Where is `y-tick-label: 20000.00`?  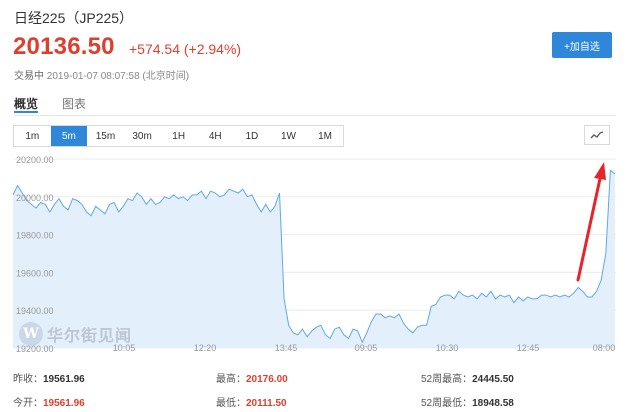
y-tick-label: 20000.00 is located at coordinates (35, 198).